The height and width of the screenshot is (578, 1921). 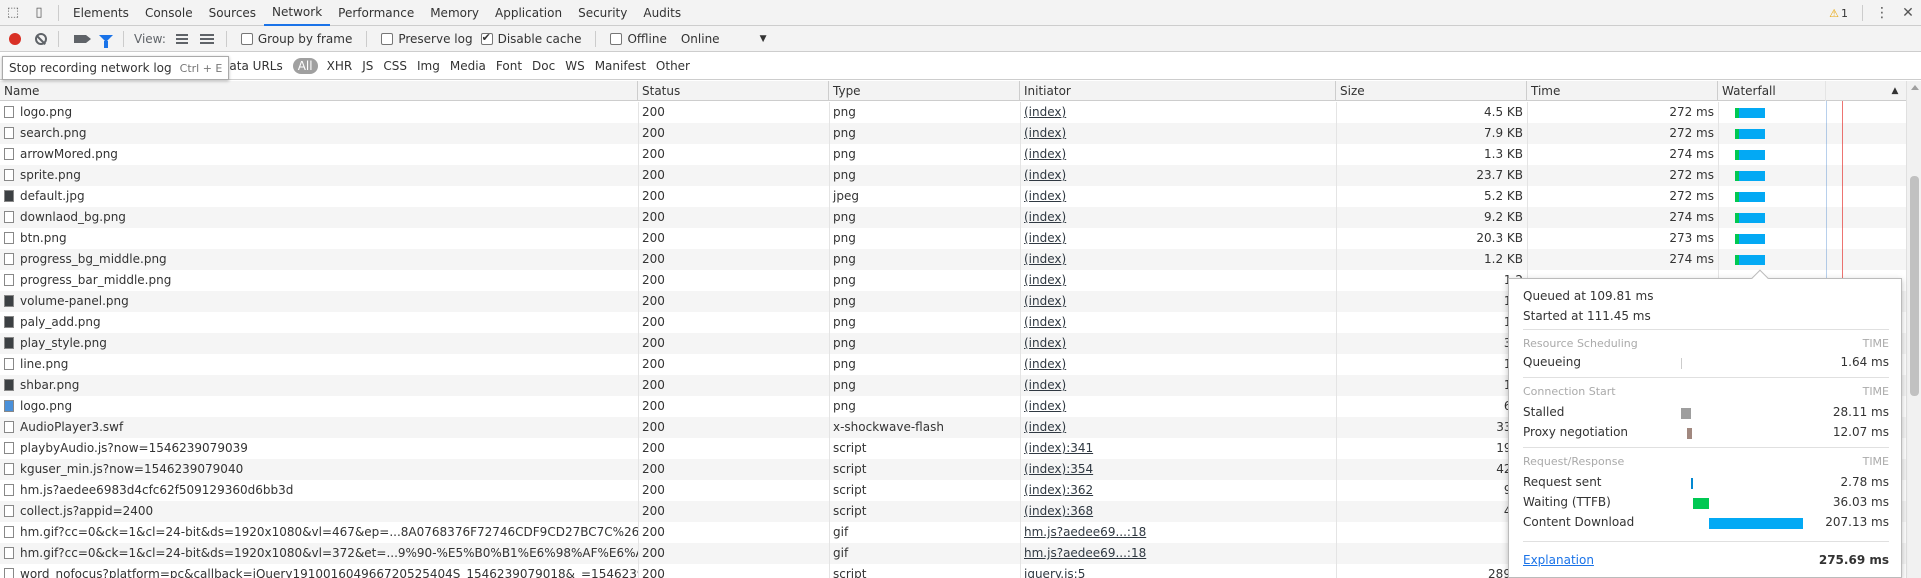 I want to click on tab-network: Network, so click(x=297, y=13).